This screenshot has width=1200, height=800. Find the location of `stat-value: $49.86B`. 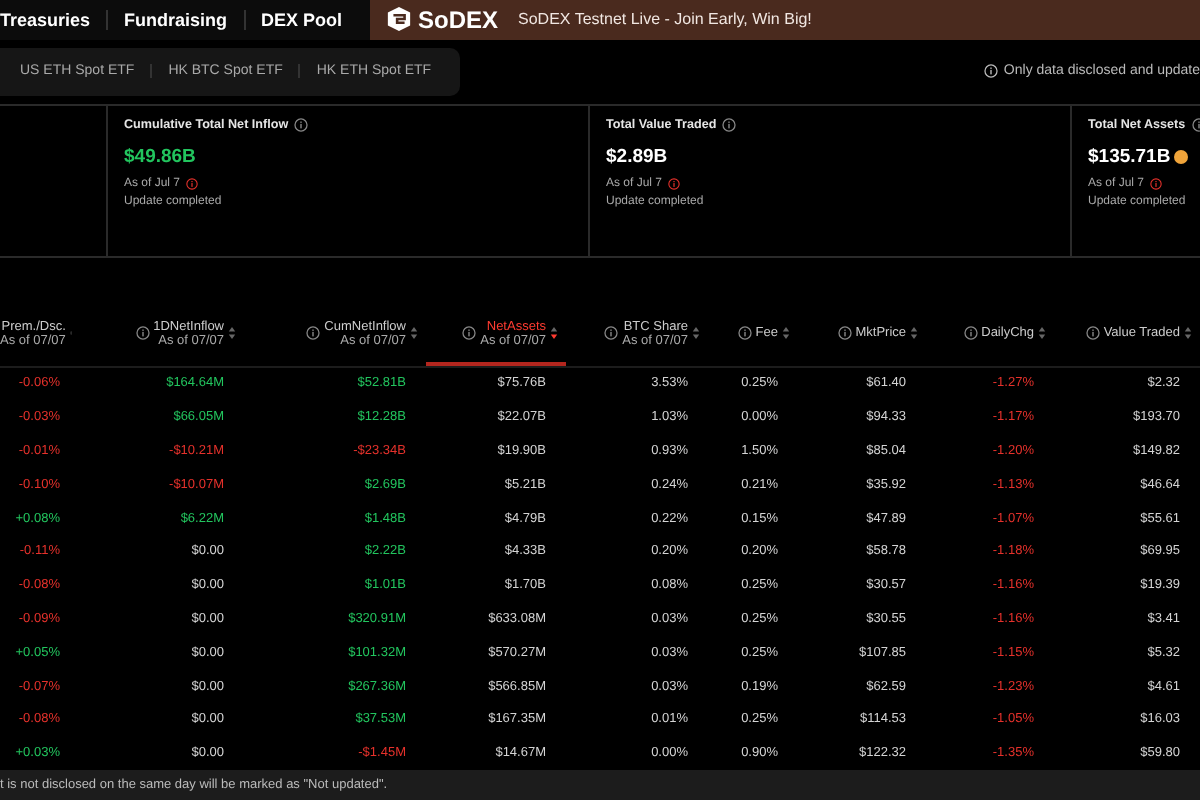

stat-value: $49.86B is located at coordinates (160, 156).